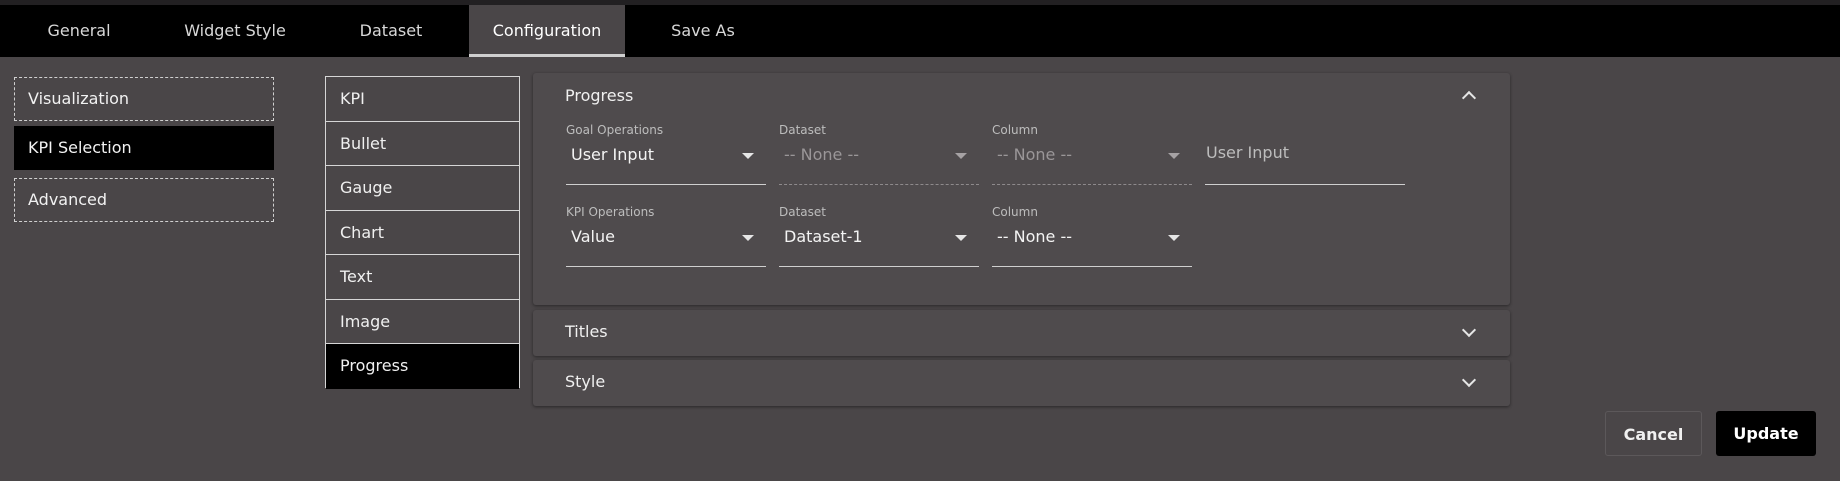  What do you see at coordinates (593, 236) in the screenshot?
I see `kpi-operations-value: Value` at bounding box center [593, 236].